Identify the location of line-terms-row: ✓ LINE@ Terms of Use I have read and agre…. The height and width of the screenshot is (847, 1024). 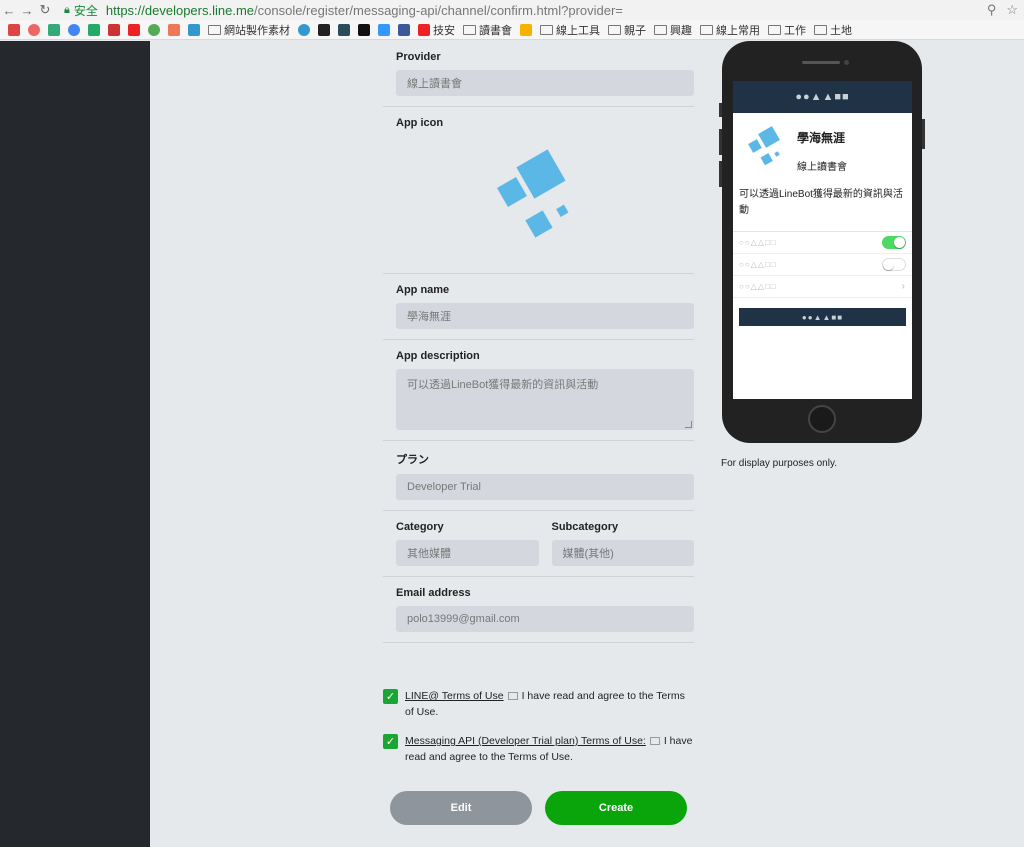
(538, 704).